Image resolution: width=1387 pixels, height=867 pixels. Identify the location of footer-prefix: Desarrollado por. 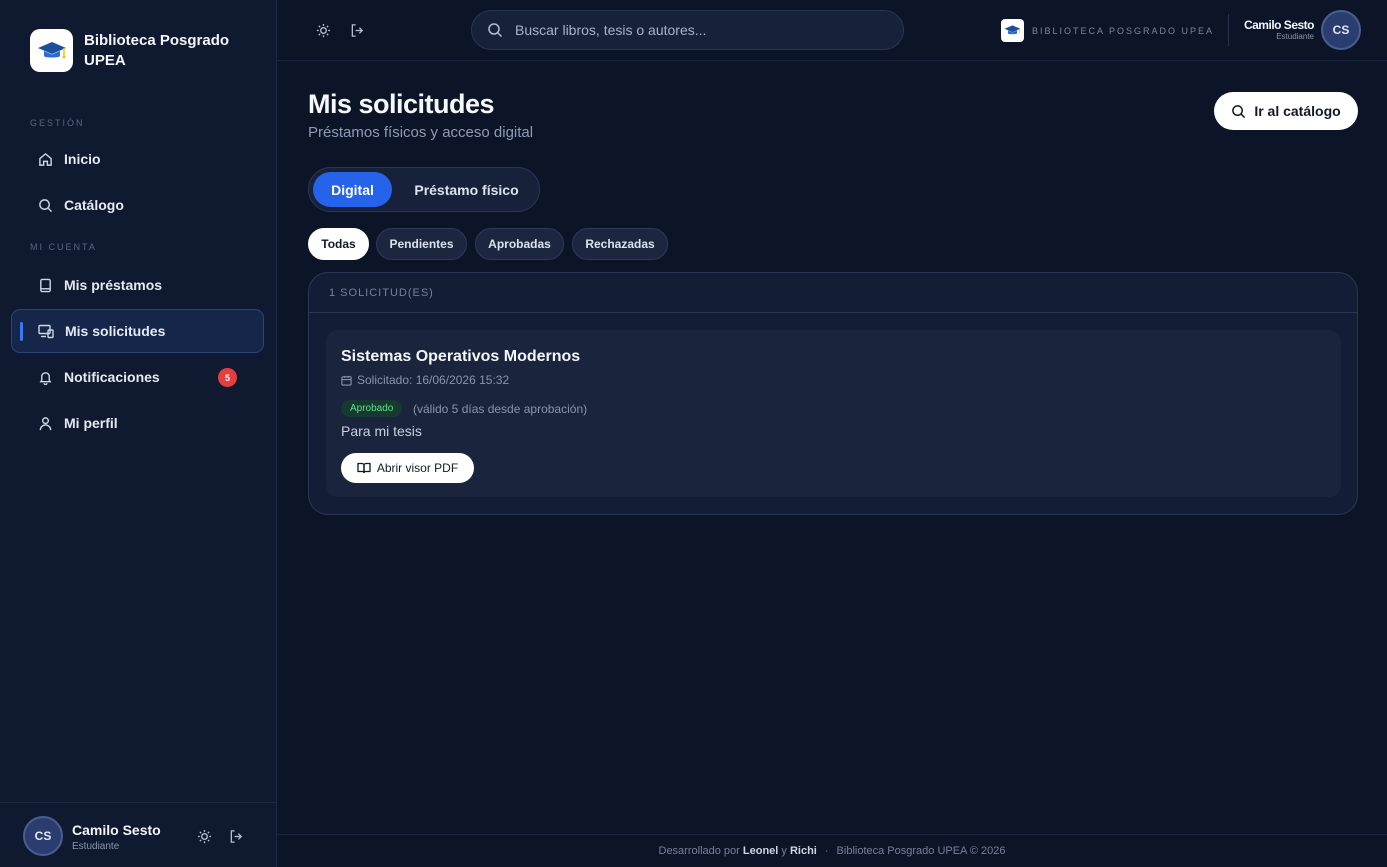
(699, 851).